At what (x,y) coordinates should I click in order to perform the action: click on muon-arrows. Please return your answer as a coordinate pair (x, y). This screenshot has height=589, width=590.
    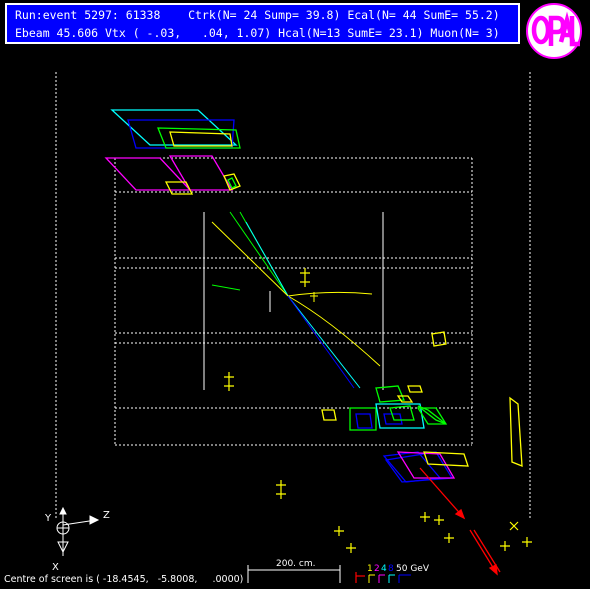
    Looking at the image, I should click on (460, 521).